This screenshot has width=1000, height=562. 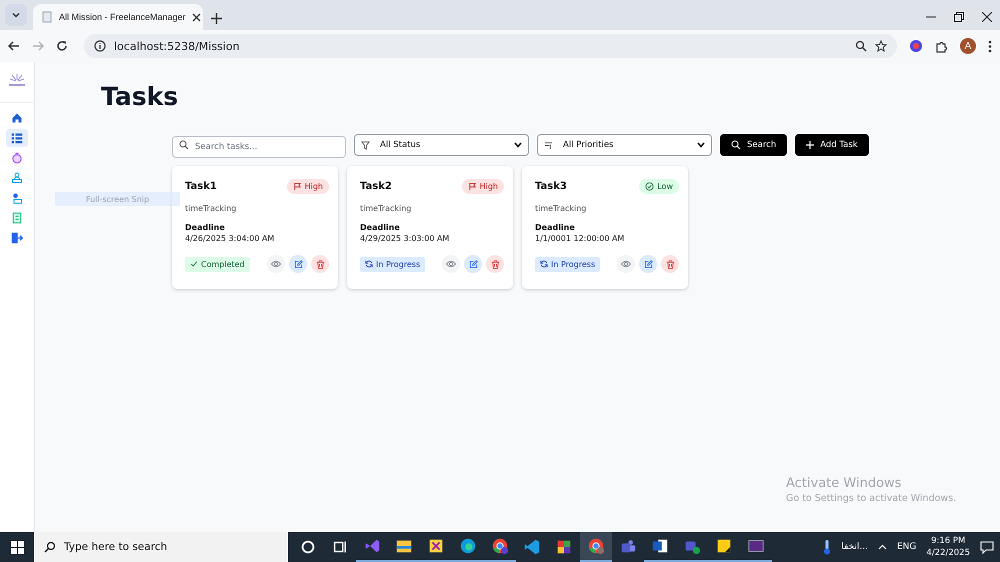 What do you see at coordinates (441, 145) in the screenshot?
I see `status-filter-select: All Status` at bounding box center [441, 145].